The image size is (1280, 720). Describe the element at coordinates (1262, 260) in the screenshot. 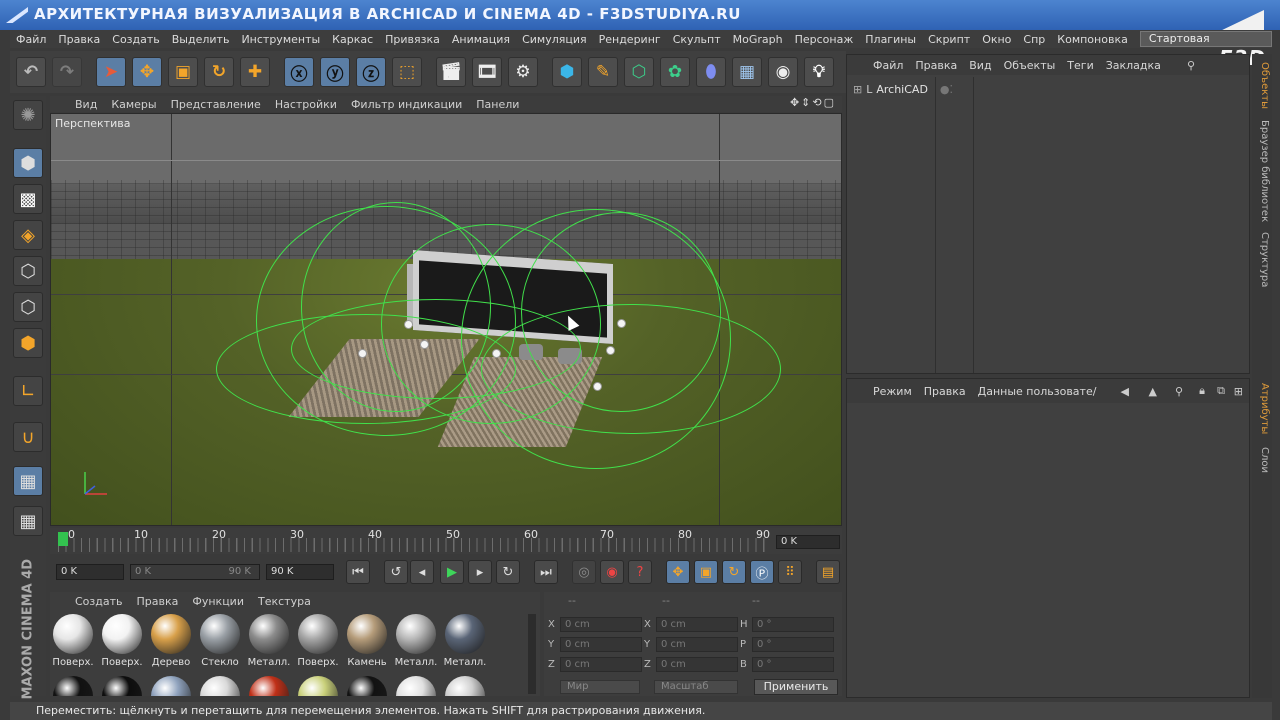

I see `tab-structure: Структура` at that location.